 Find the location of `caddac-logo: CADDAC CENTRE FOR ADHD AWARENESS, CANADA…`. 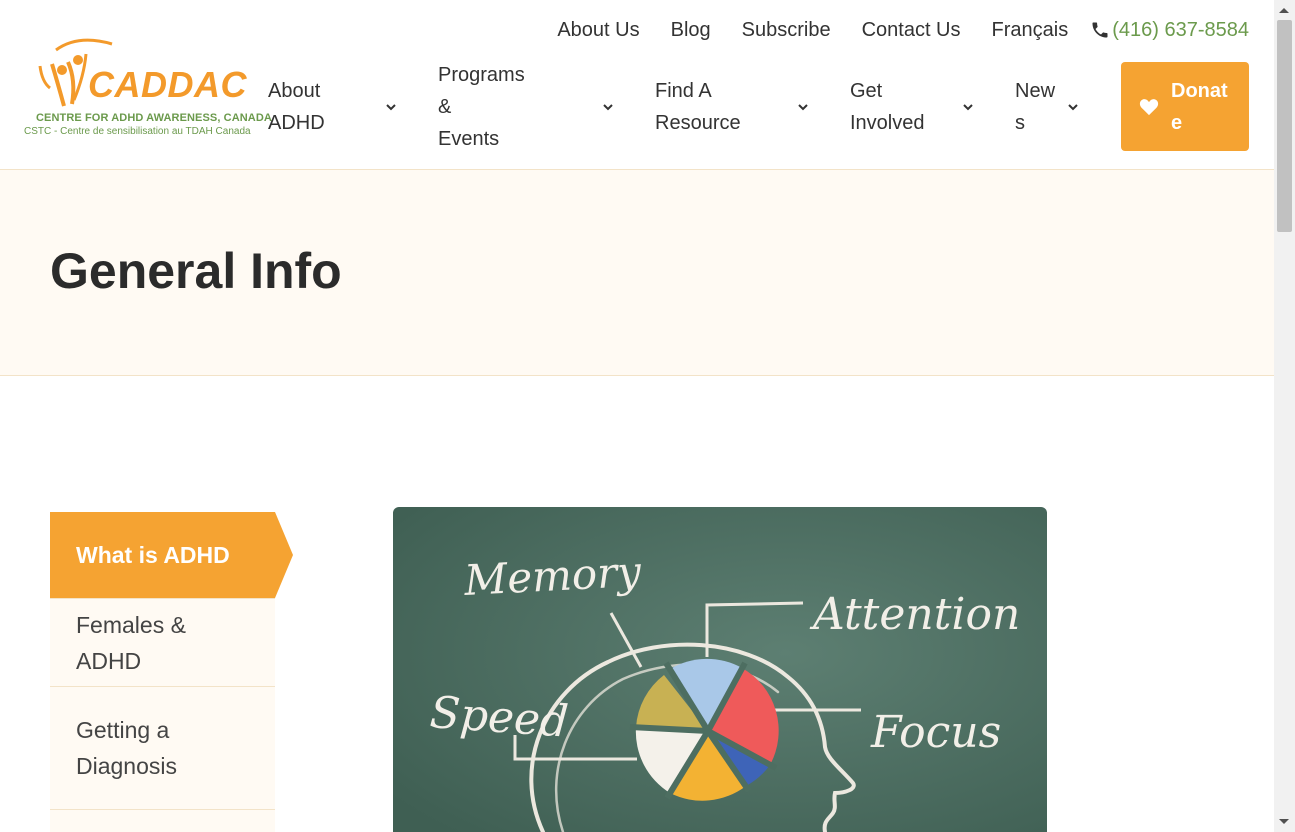

caddac-logo: CADDAC CENTRE FOR ADHD AWARENESS, CANADA… is located at coordinates (148, 90).